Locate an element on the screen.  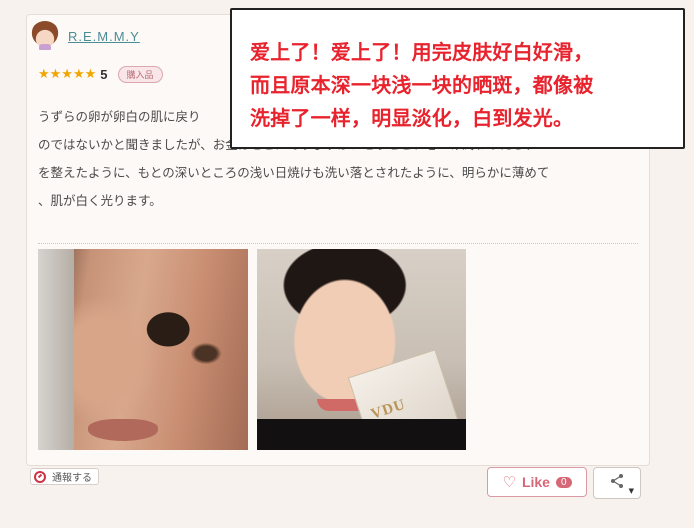
report-icon is located at coordinates (40, 476).